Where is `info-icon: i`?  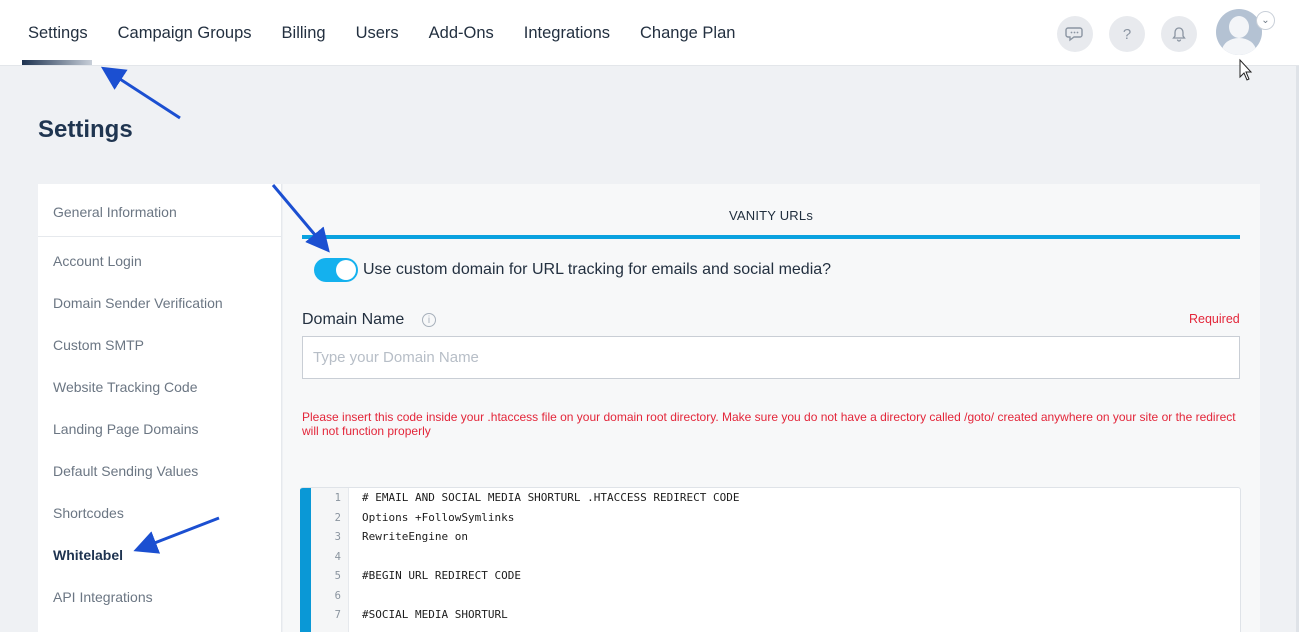
info-icon: i is located at coordinates (429, 320).